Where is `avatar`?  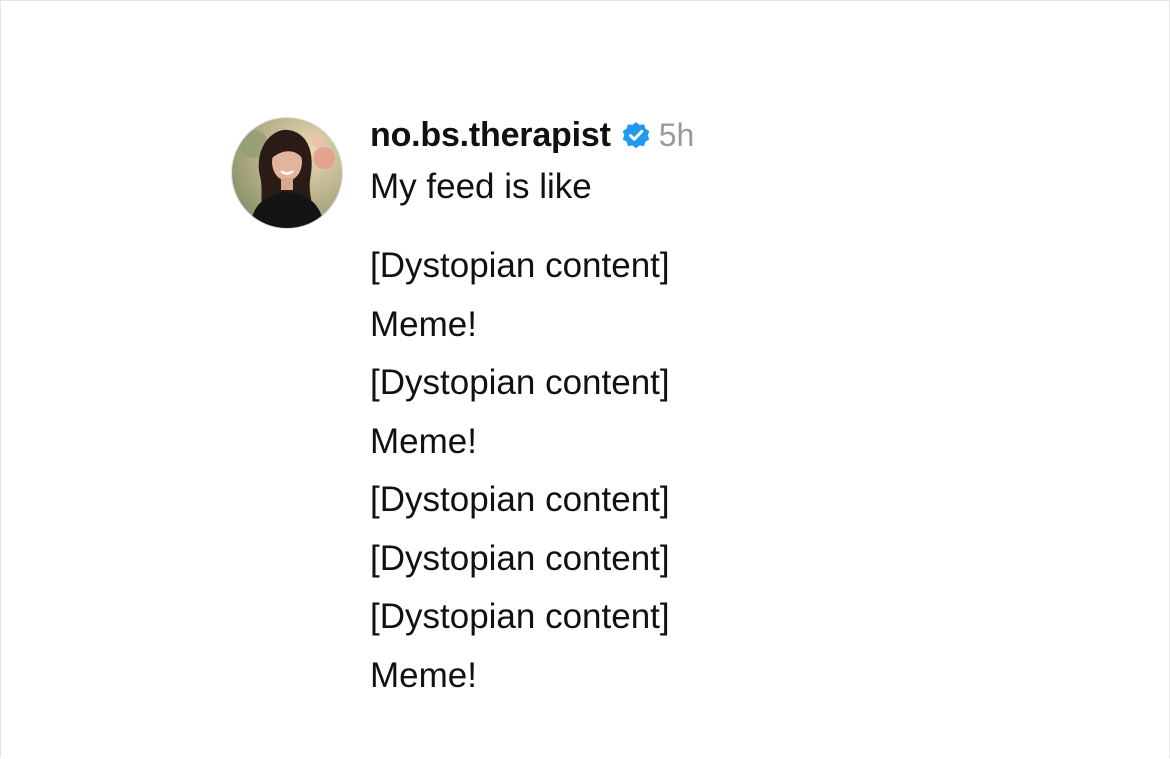
avatar is located at coordinates (287, 173).